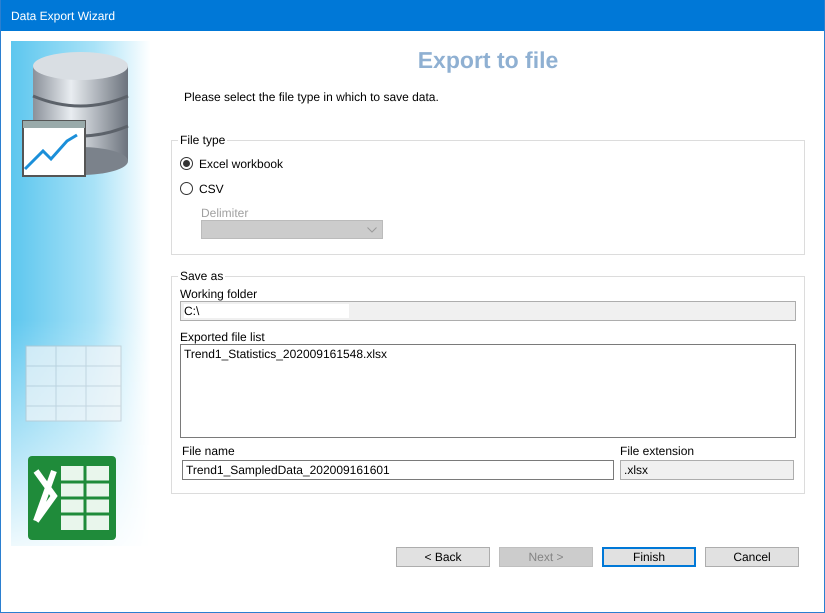 The width and height of the screenshot is (825, 613). I want to click on field-label: File extension, so click(658, 451).